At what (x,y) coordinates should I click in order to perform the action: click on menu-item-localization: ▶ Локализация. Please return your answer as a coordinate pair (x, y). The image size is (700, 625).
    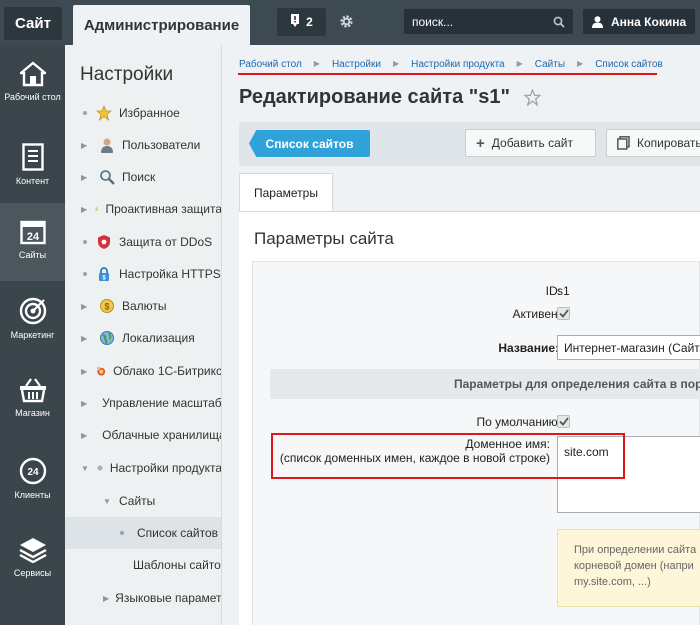
    Looking at the image, I should click on (143, 338).